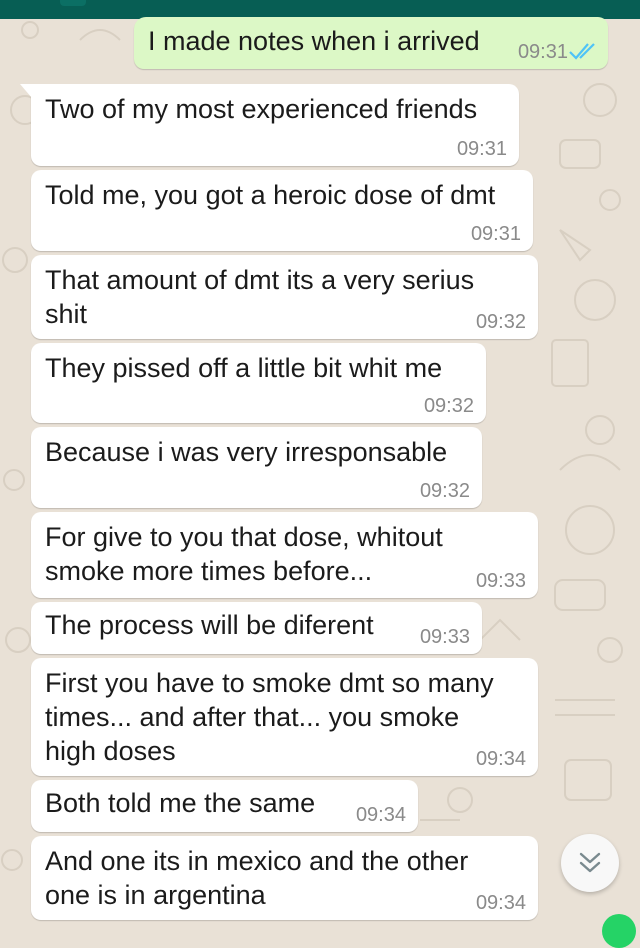 Image resolution: width=640 pixels, height=948 pixels. I want to click on message-bubble: Because i was very irresponsable 09:32, so click(256, 467).